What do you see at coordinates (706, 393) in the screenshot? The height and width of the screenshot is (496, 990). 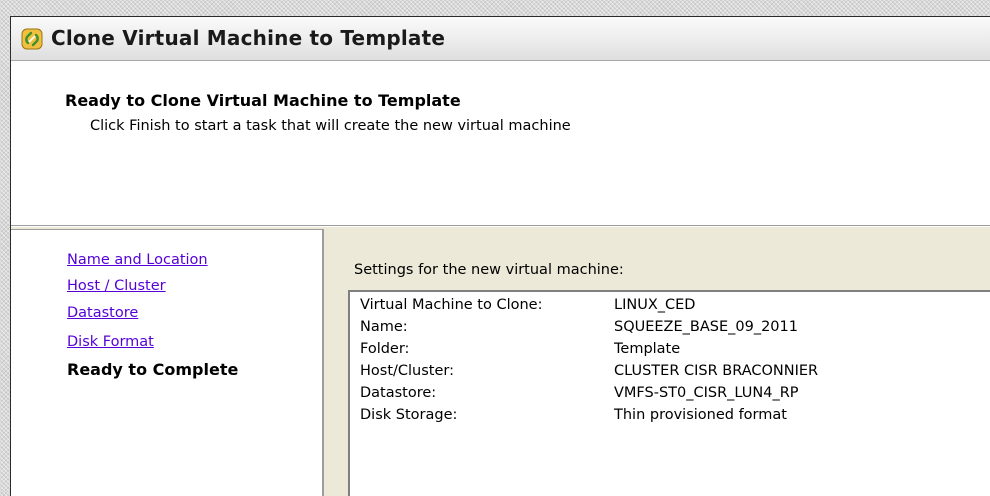 I see `summary-value: VMFS-ST0_CISR_LUN4_RP` at bounding box center [706, 393].